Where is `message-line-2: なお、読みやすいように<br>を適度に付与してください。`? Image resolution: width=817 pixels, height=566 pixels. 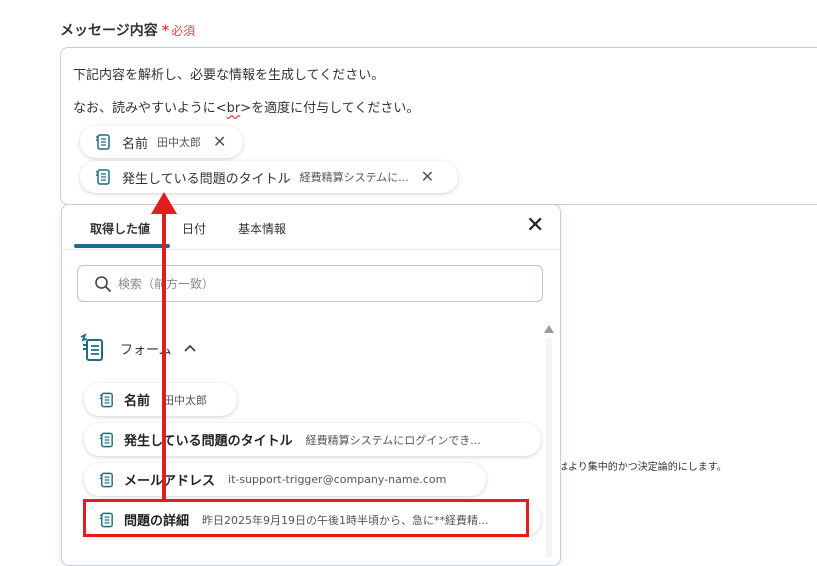
message-line-2: なお、読みやすいように<br>を適度に付与してください。 is located at coordinates (246, 106).